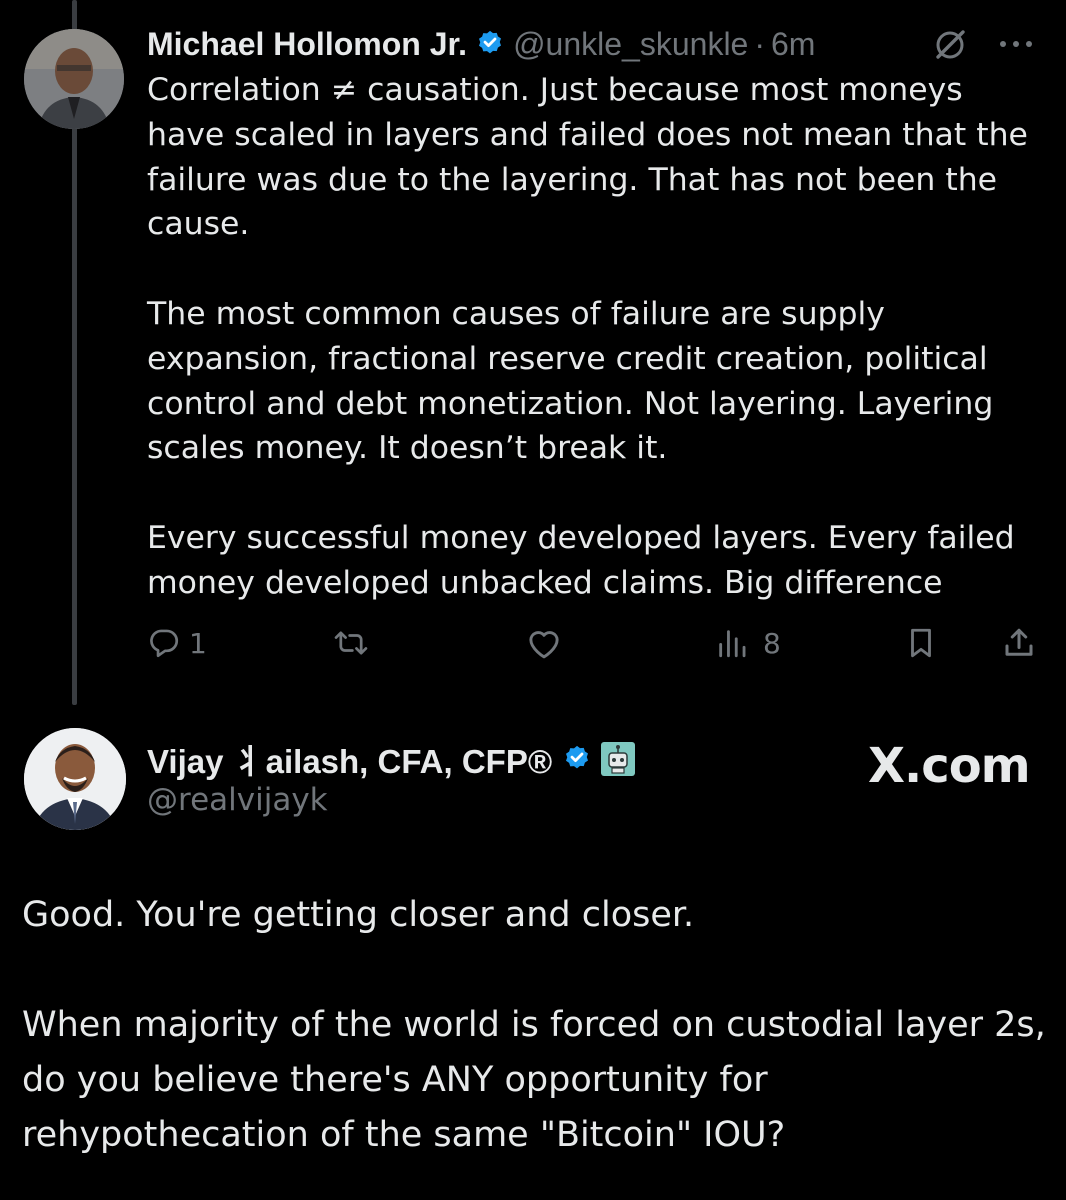 Image resolution: width=1066 pixels, height=1200 pixels. I want to click on reply-icon, so click(164, 643).